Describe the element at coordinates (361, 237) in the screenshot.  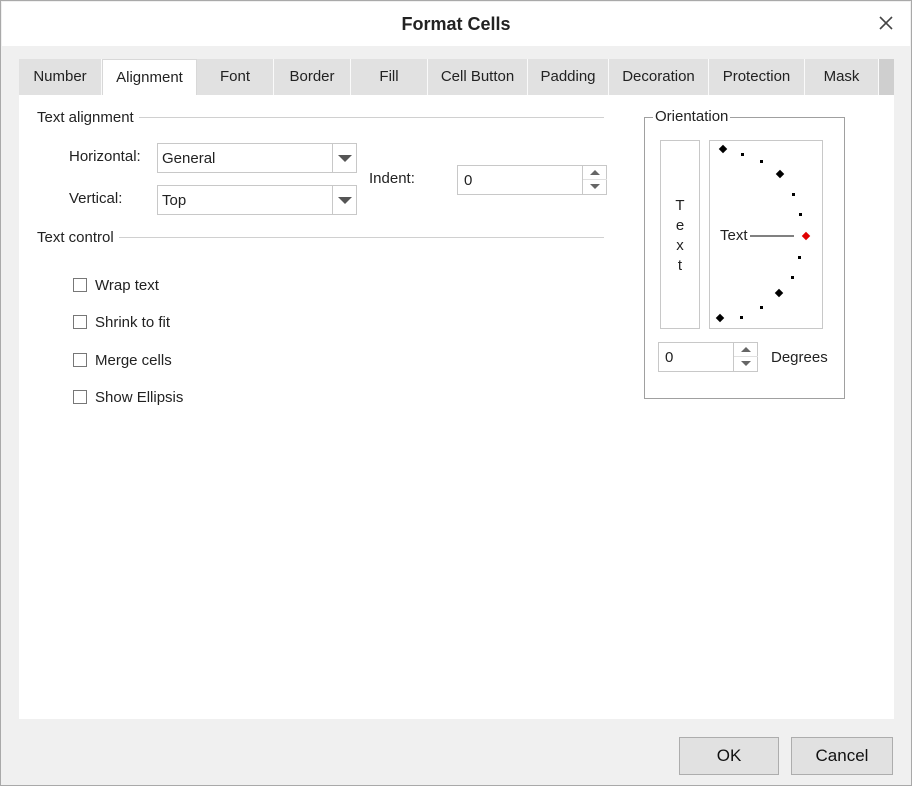
I see `text-control-divider` at that location.